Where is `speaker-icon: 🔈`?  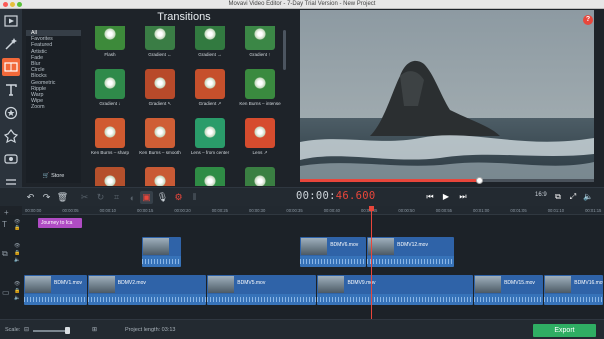 speaker-icon: 🔈 is located at coordinates (588, 196).